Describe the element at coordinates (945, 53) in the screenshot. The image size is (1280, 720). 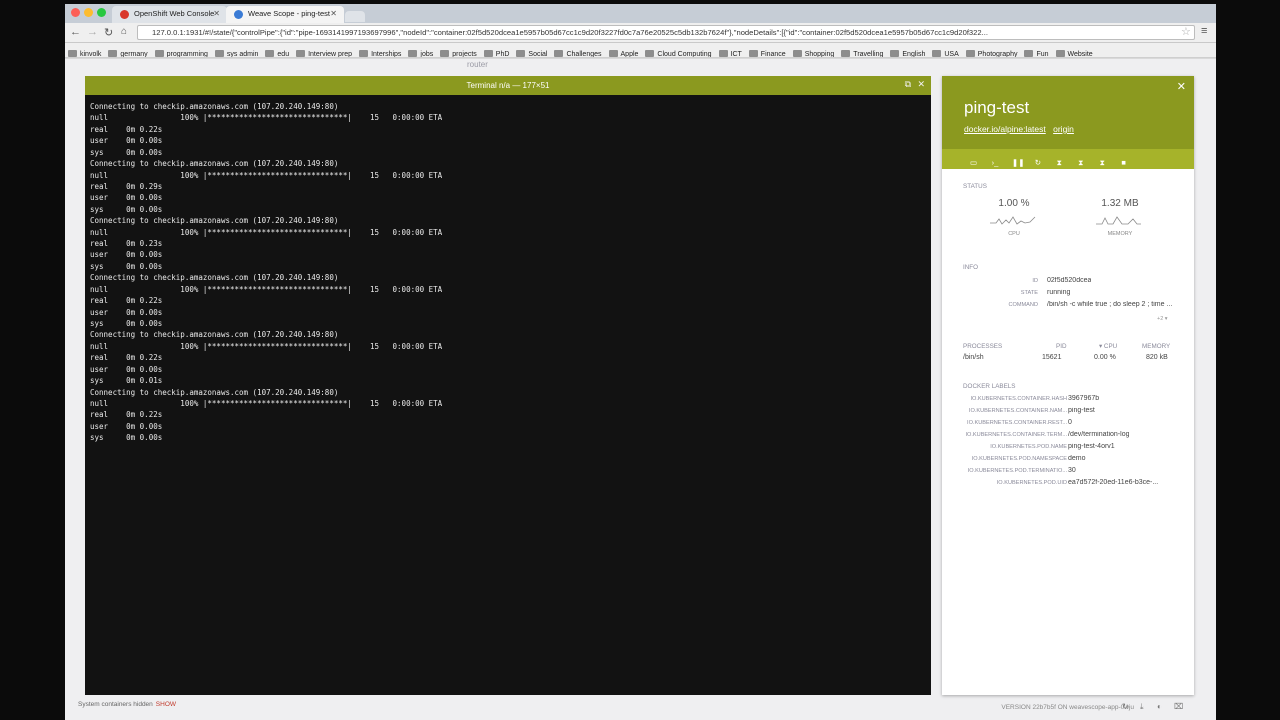
I see `bookmark-item: USA` at that location.